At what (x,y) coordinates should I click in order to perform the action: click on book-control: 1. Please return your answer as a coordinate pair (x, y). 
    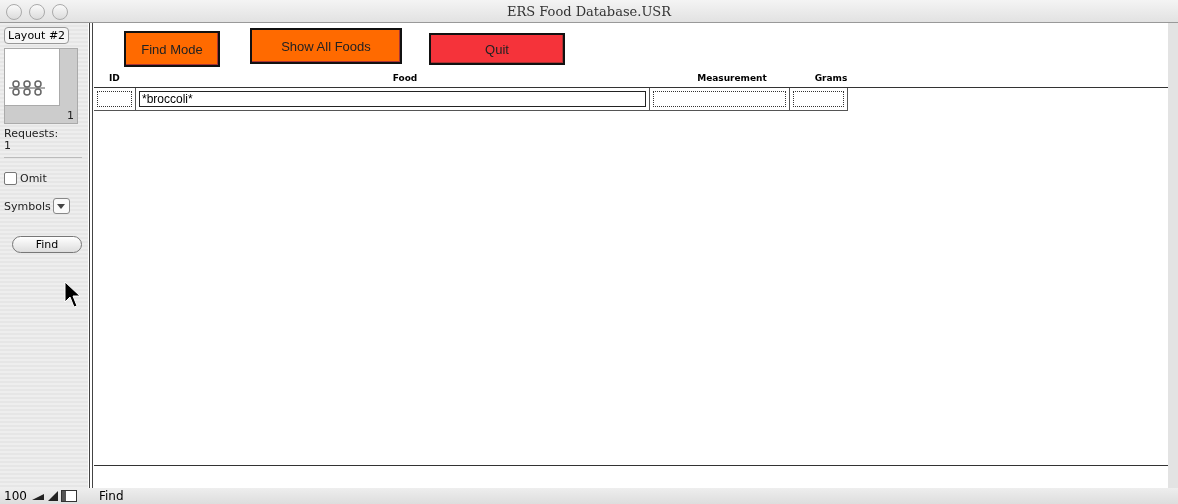
    Looking at the image, I should click on (41, 86).